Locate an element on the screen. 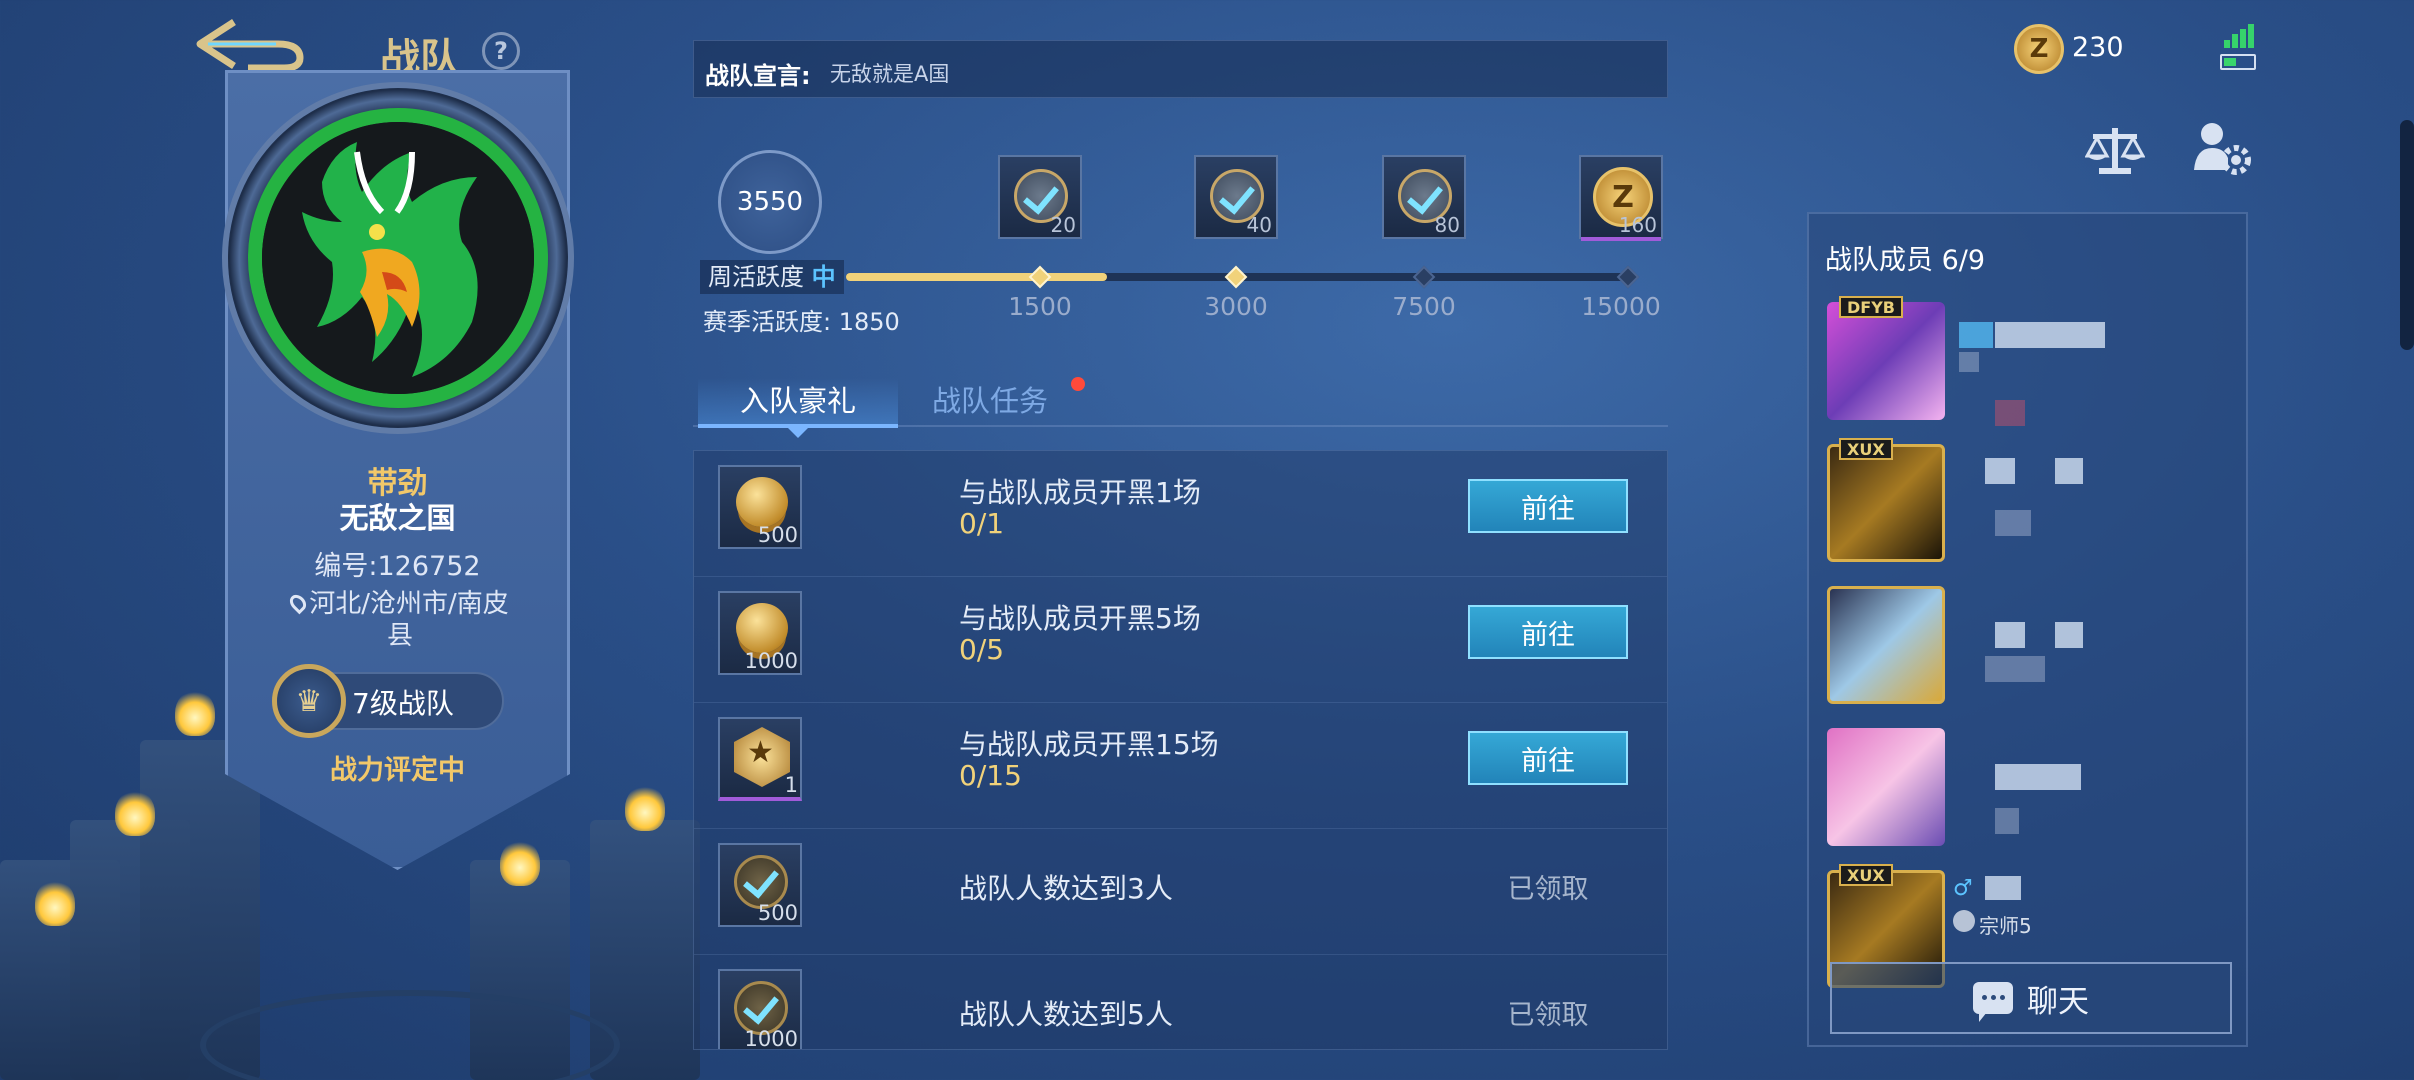  member-count: 战队成员 6/9 is located at coordinates (1905, 260).